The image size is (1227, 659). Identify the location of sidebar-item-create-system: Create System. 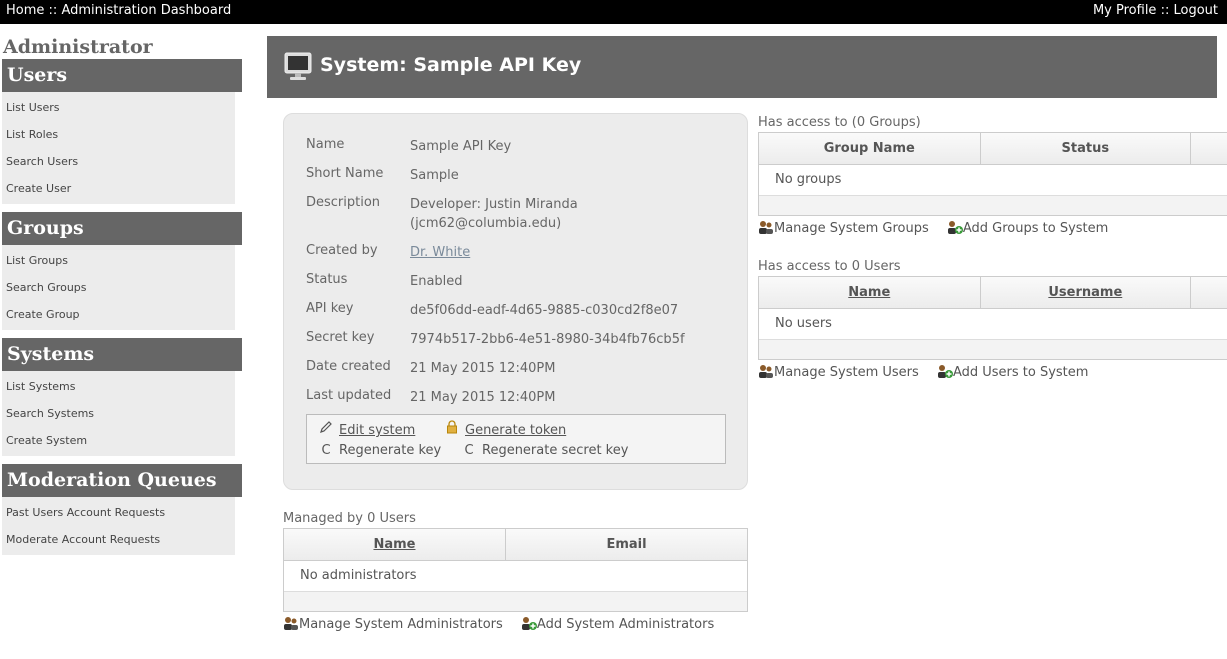
(118, 440).